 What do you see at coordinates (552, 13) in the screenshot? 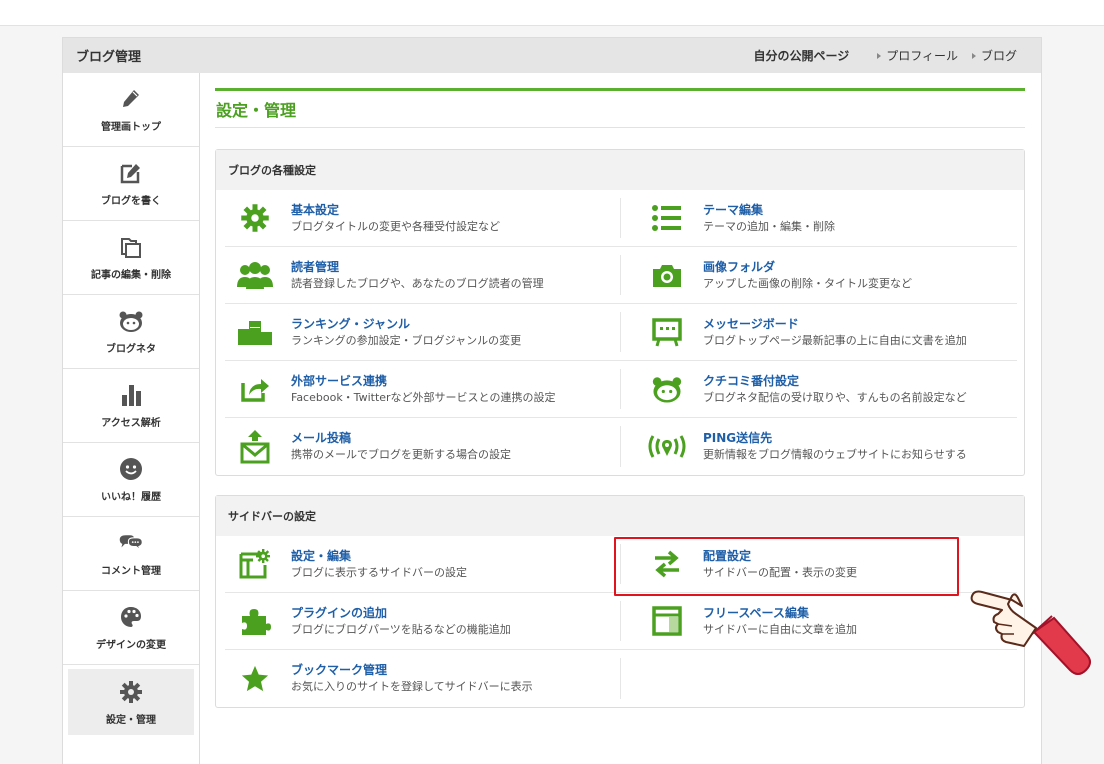
I see `top-bar` at bounding box center [552, 13].